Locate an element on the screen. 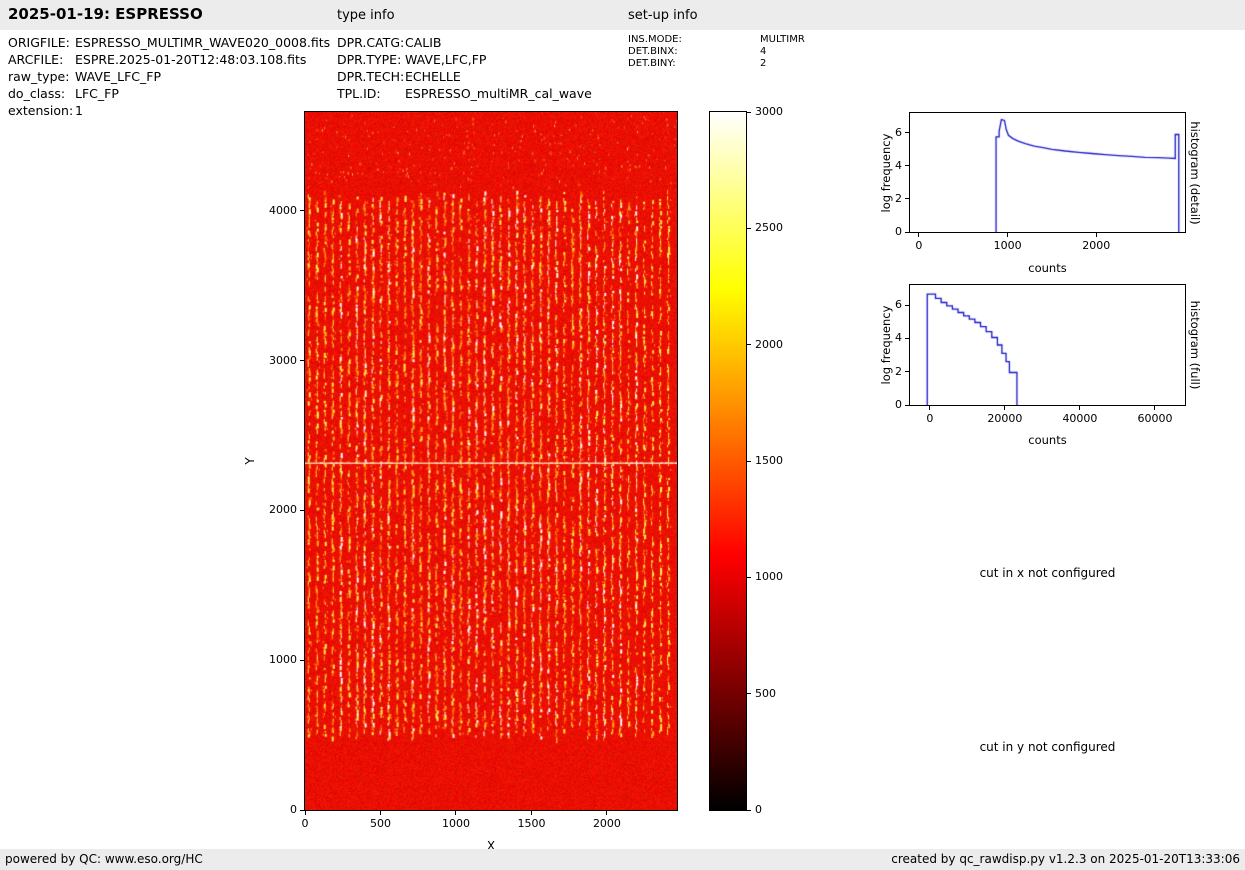 The image size is (1245, 870). histogram-detail-frame is located at coordinates (1047, 172).